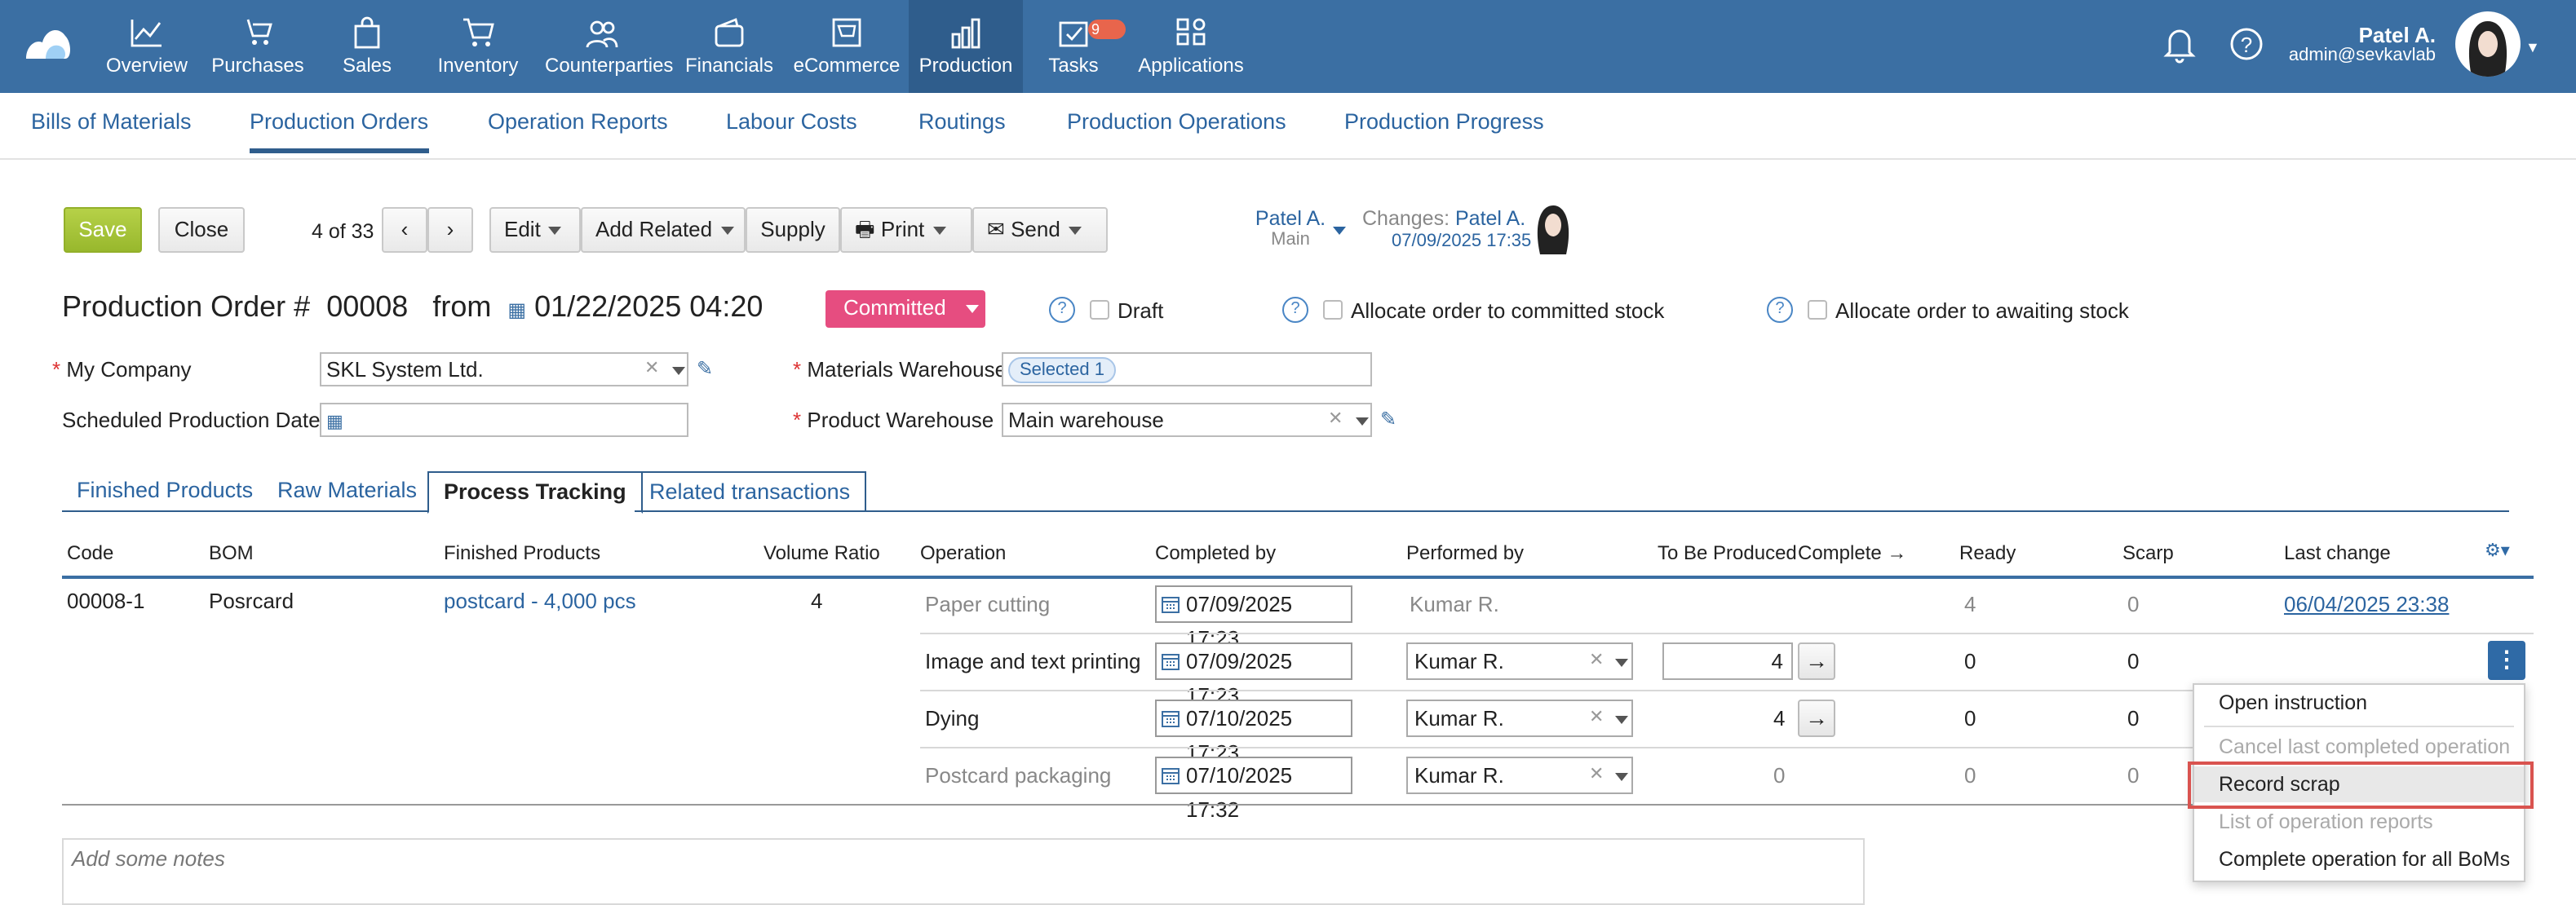 Image resolution: width=2576 pixels, height=905 pixels. I want to click on completed-date-input: 07/10/2025 17:23, so click(1253, 732).